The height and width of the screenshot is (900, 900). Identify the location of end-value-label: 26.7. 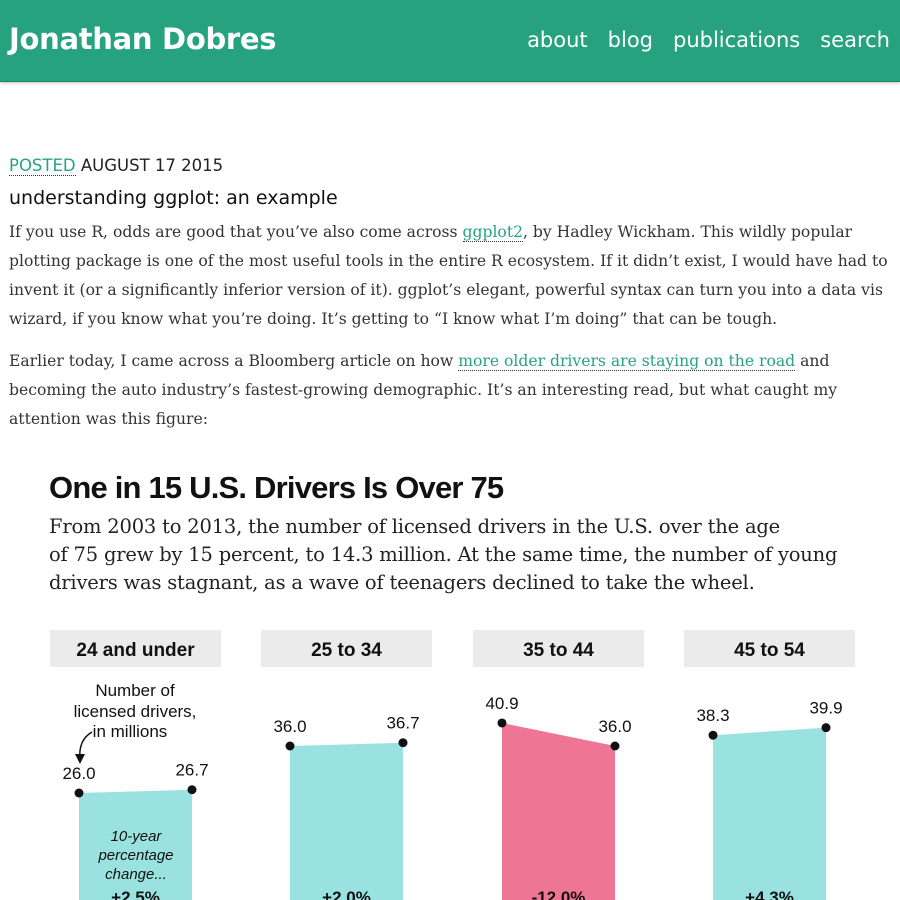
(191, 770).